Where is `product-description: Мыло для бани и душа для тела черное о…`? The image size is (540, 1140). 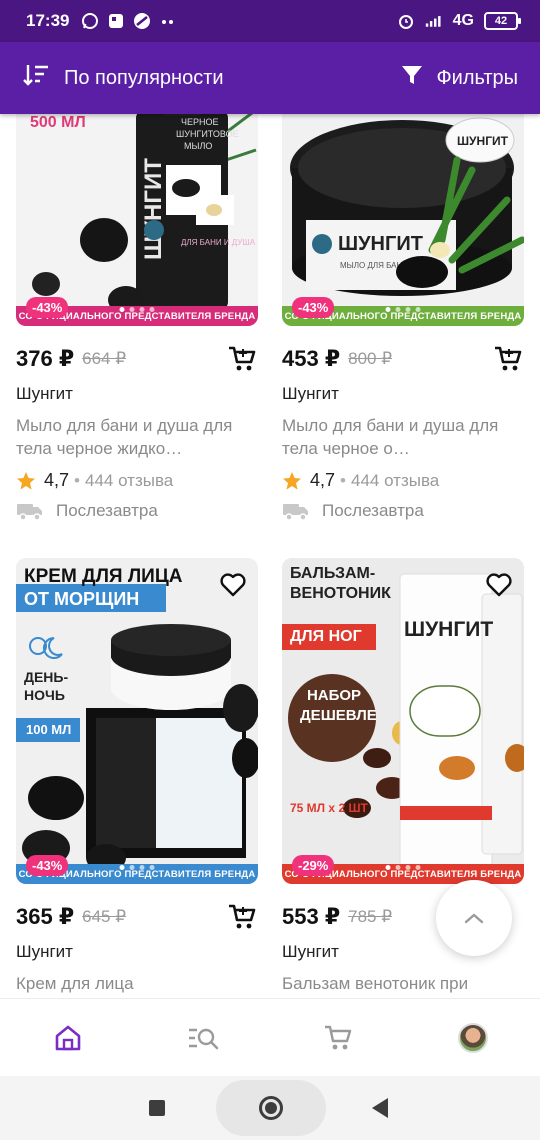 product-description: Мыло для бани и душа для тела черное о… is located at coordinates (390, 437).